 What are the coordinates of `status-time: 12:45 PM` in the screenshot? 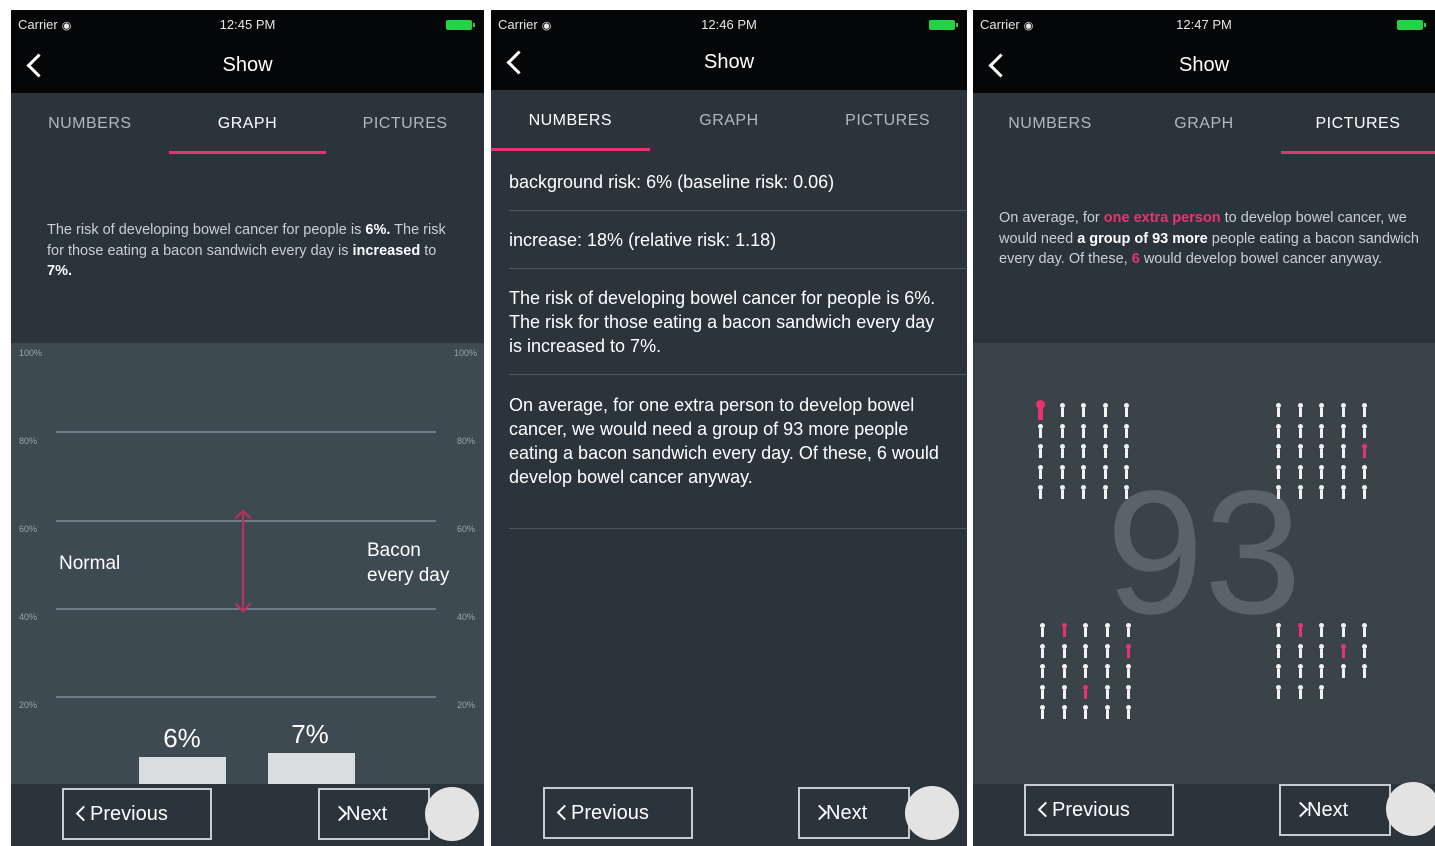 It's located at (247, 24).